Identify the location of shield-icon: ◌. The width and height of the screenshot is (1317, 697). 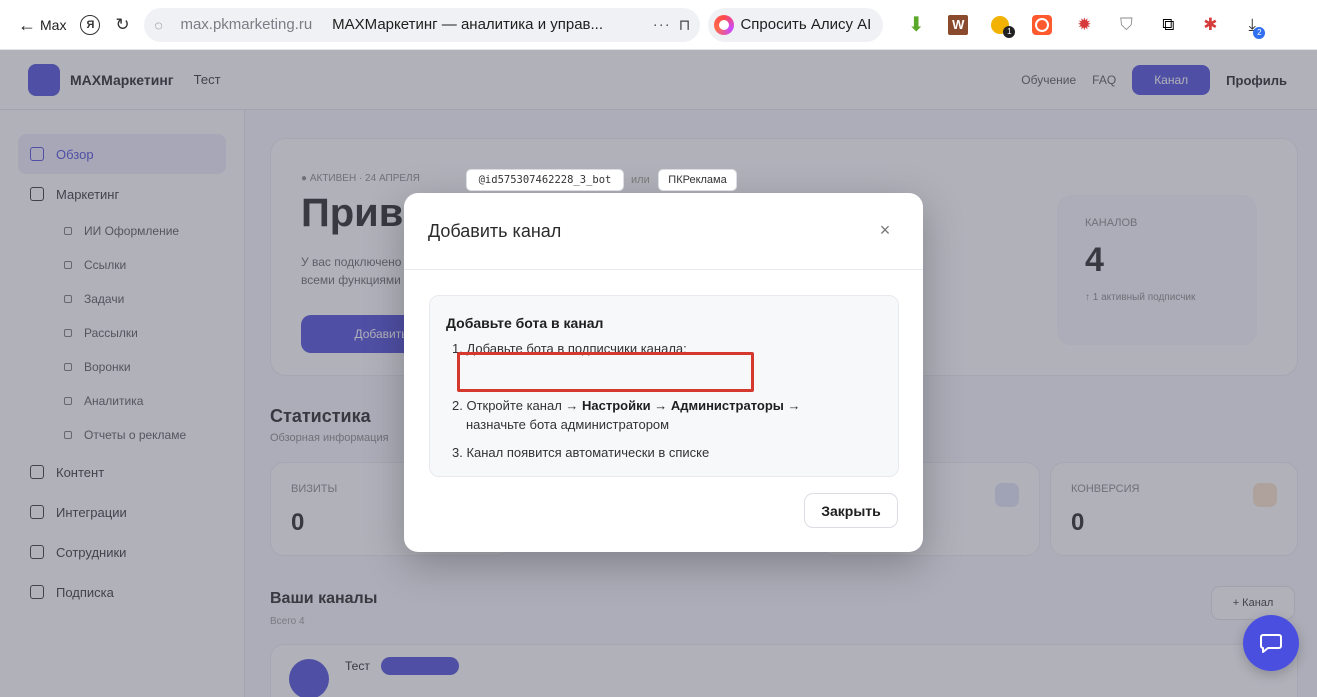
(158, 24).